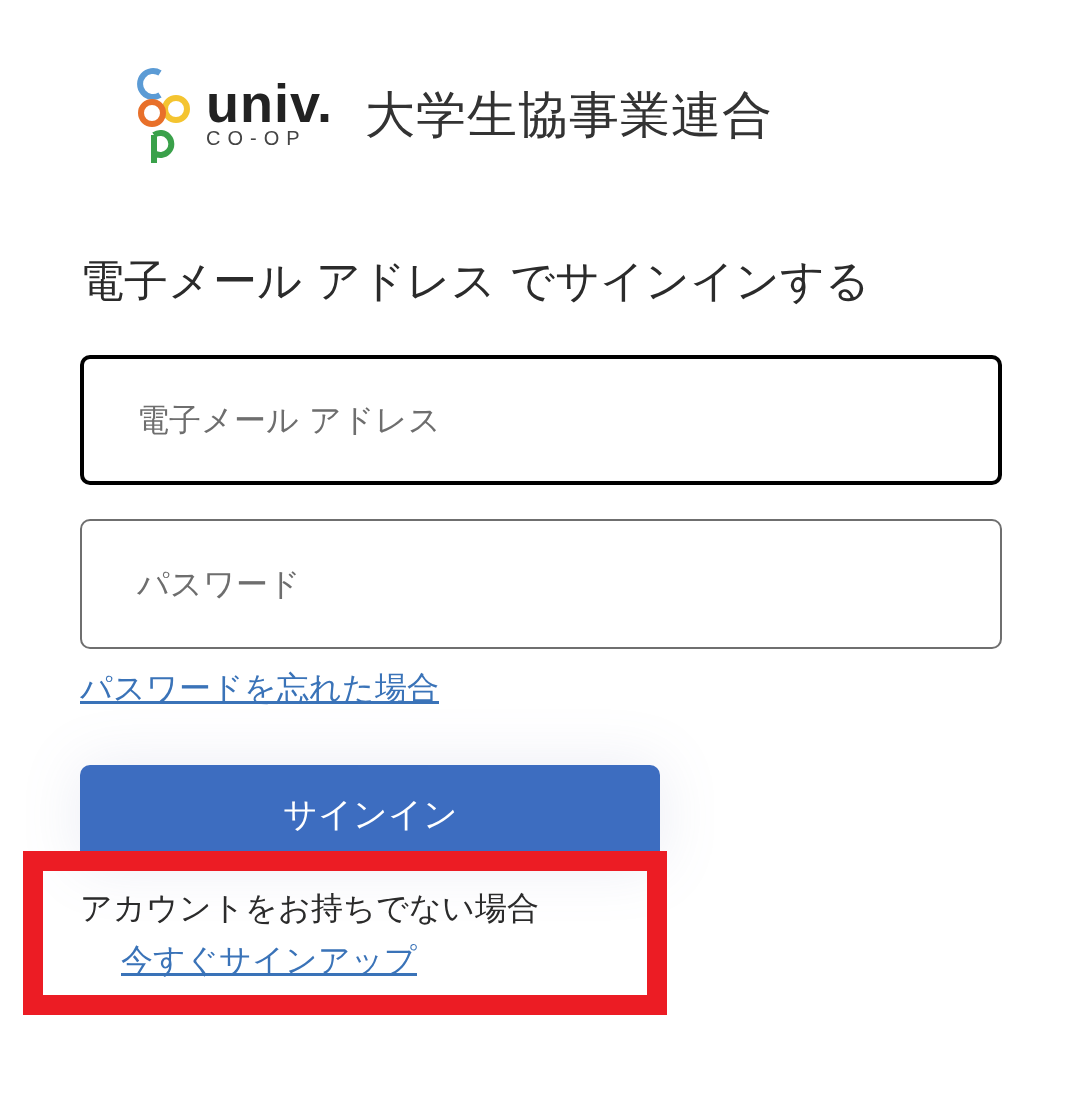  Describe the element at coordinates (569, 115) in the screenshot. I see `organization-name: 大学生協事業連合` at that location.